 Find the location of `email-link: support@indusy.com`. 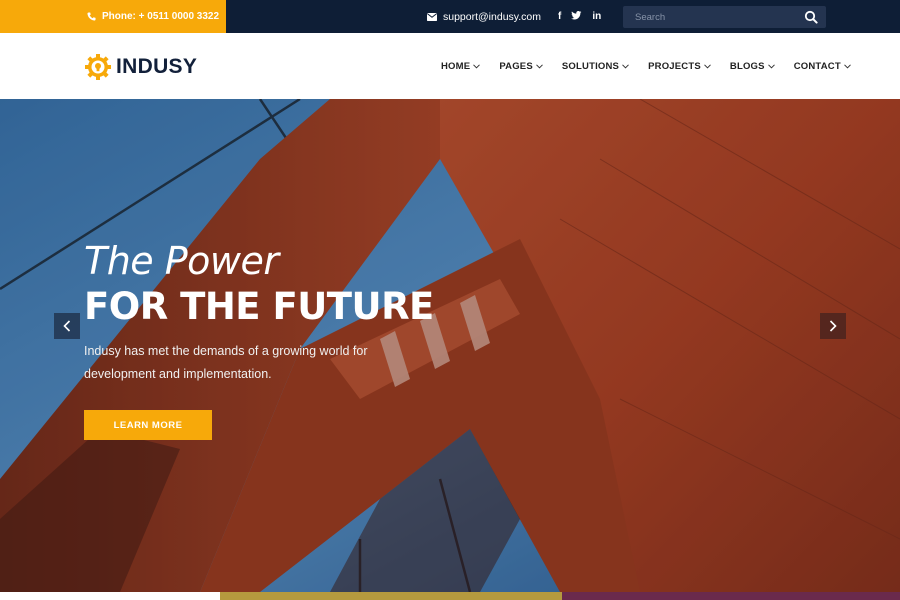

email-link: support@indusy.com is located at coordinates (484, 16).